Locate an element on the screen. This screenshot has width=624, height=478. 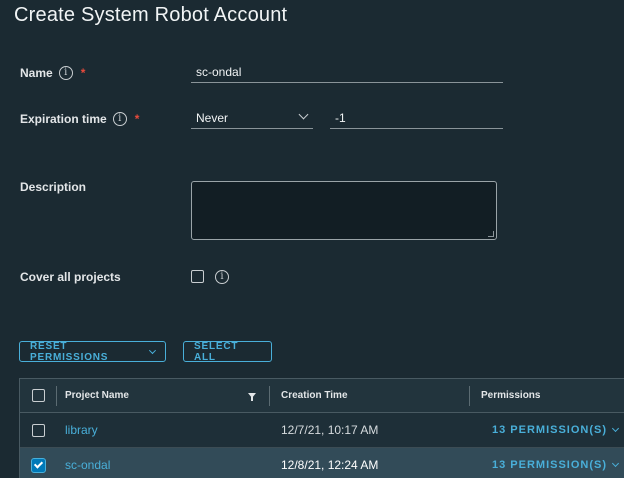
reset-permissions-label: RESET PERMISSIONS is located at coordinates (69, 351).